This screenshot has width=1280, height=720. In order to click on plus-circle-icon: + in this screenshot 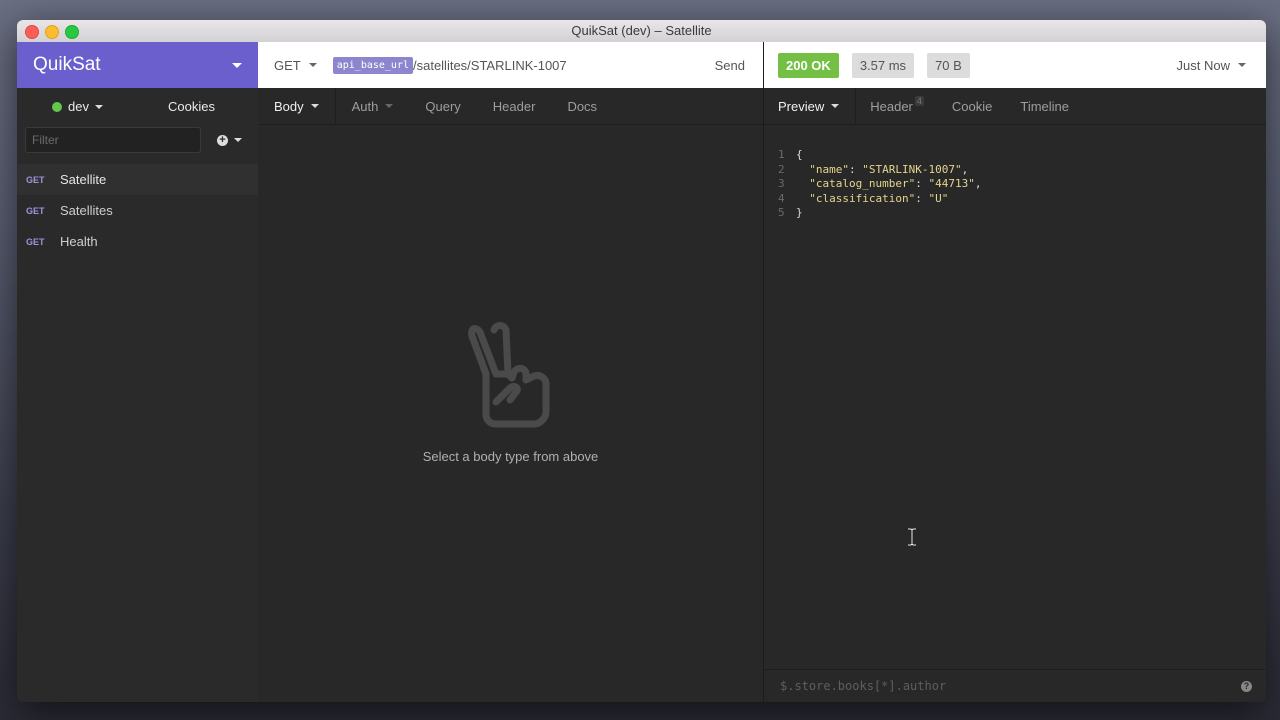, I will do `click(222, 140)`.